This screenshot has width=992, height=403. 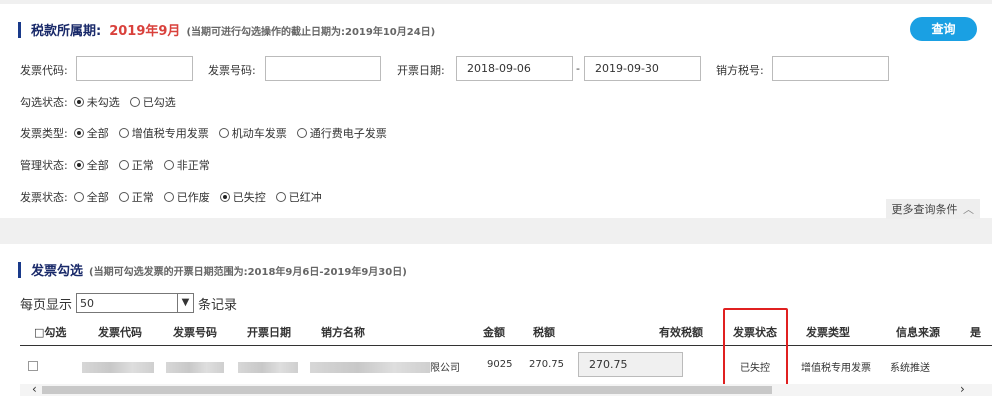 What do you see at coordinates (370, 367) in the screenshot?
I see `redacted-seller-name` at bounding box center [370, 367].